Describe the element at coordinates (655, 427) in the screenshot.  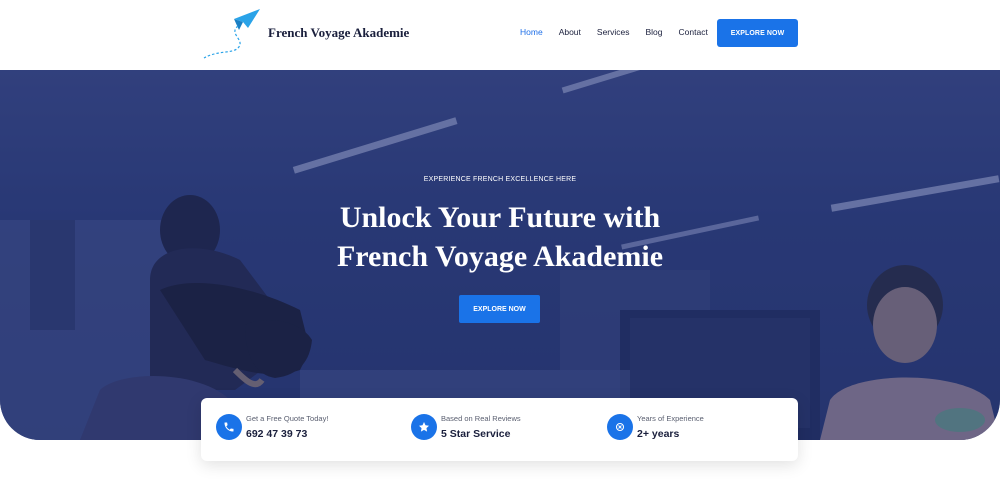
I see `info-item-experience: Years of Experience 2+ years` at that location.